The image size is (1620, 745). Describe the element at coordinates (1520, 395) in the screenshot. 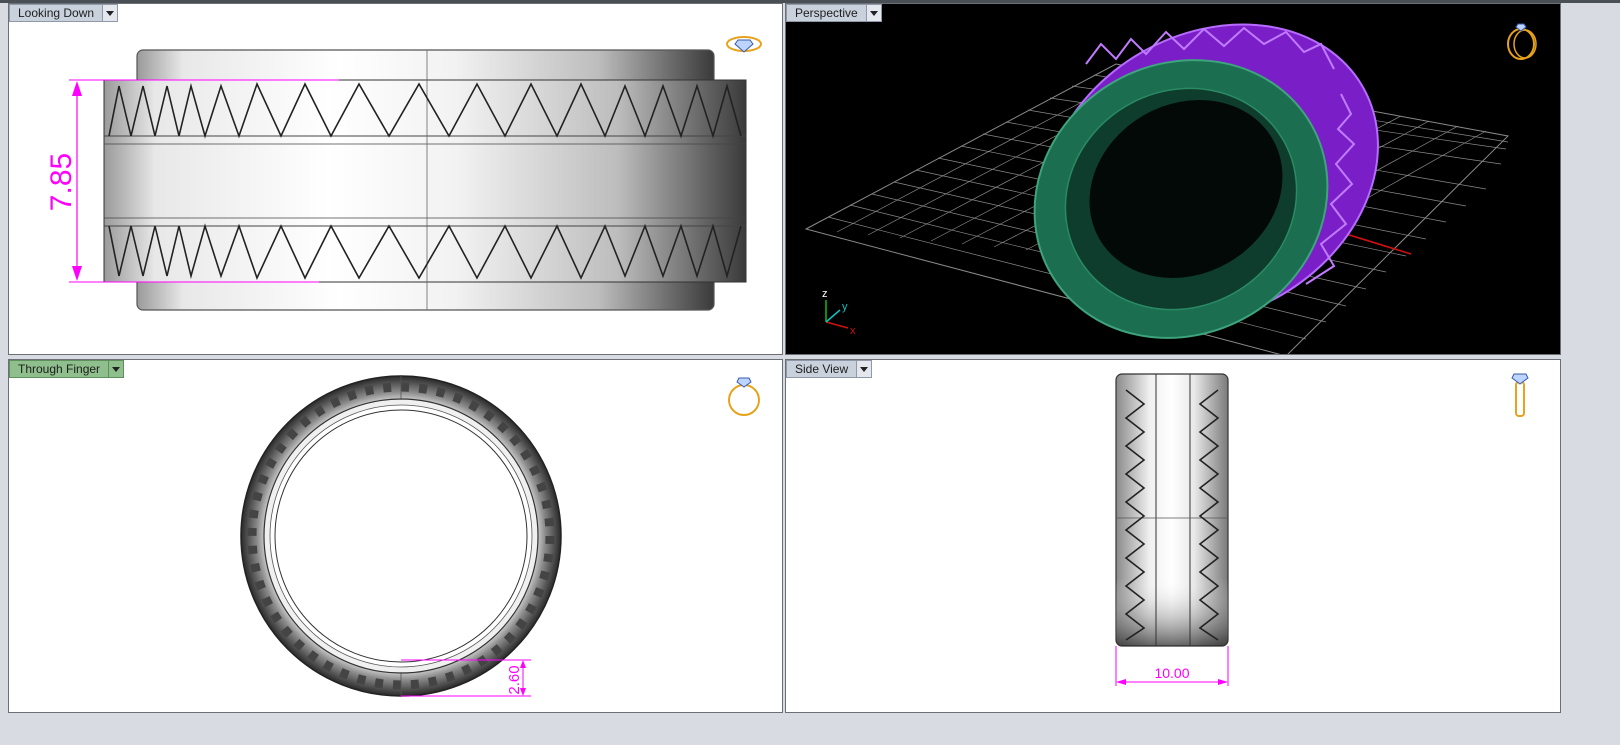

I see `ring-side-icon` at that location.